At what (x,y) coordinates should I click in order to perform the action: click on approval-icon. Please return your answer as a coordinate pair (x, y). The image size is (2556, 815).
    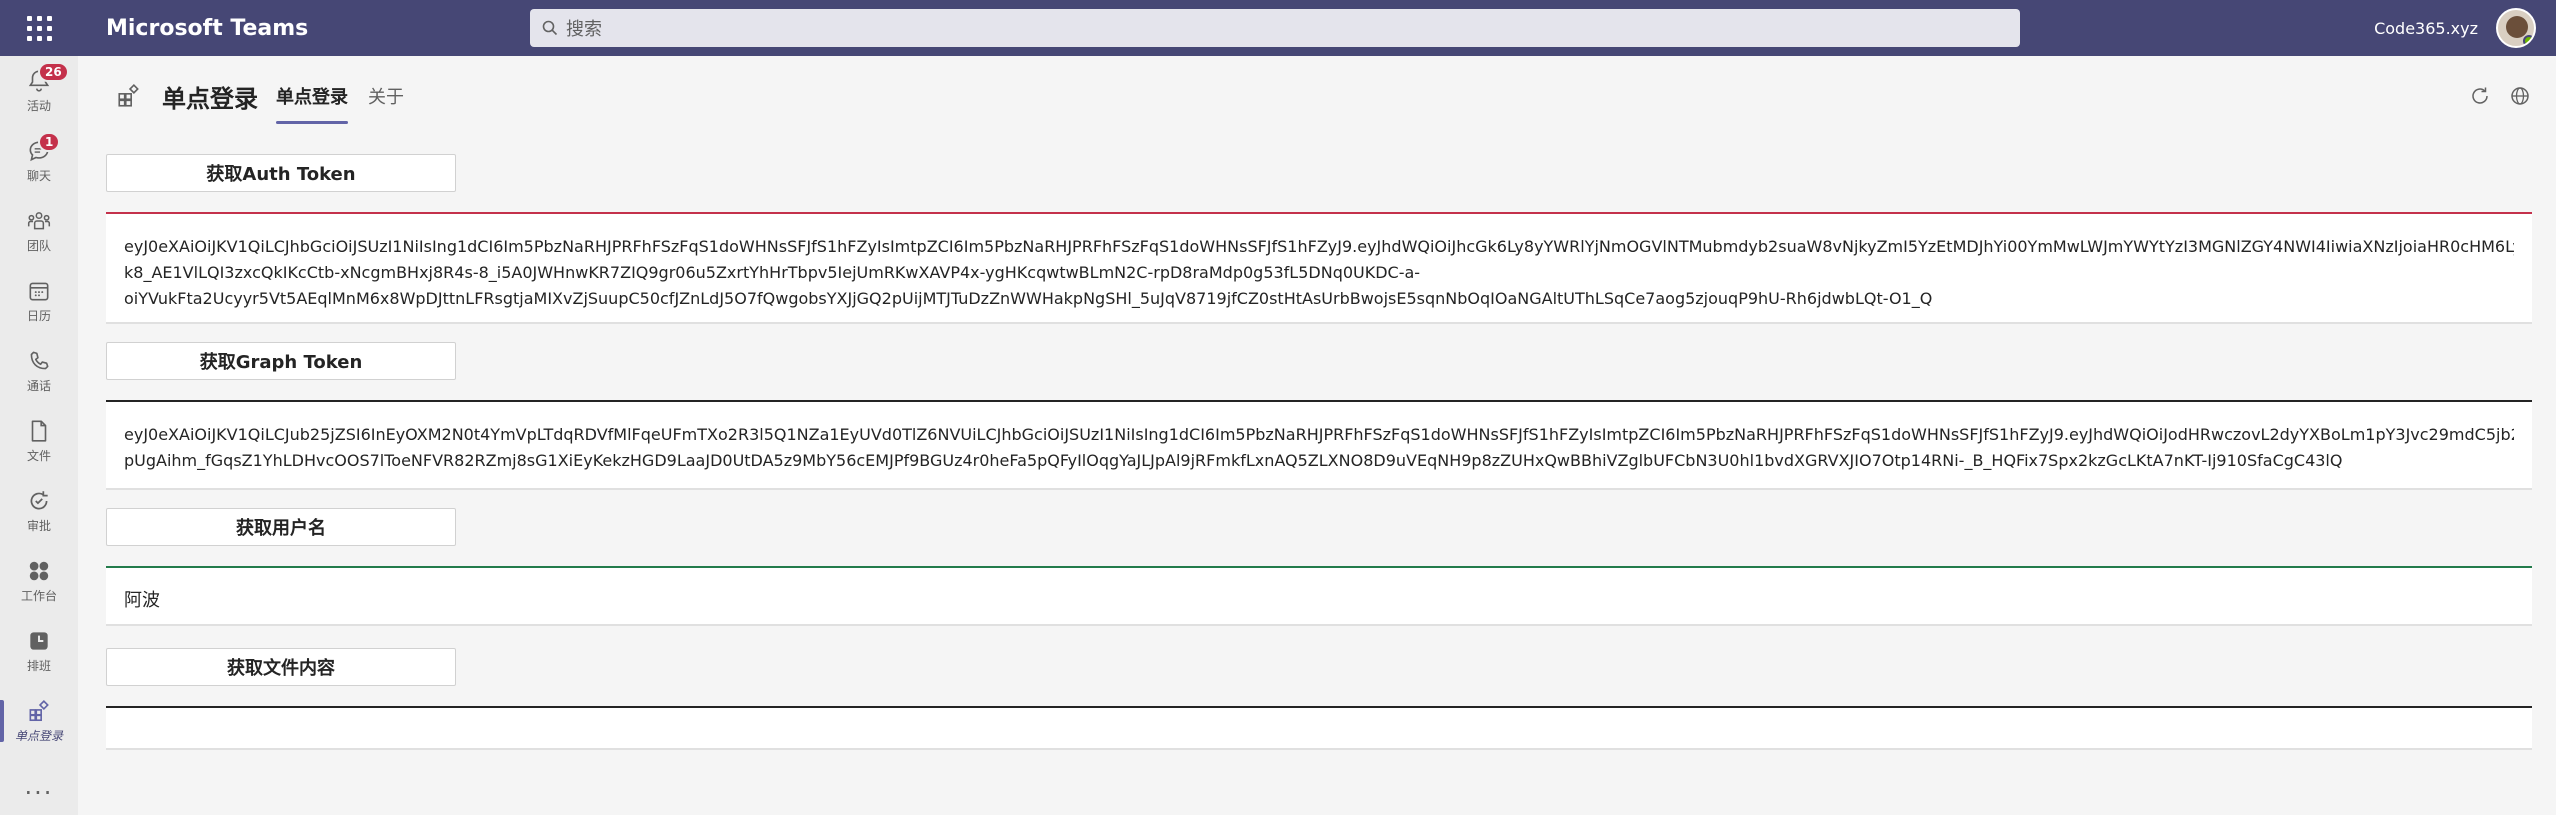
    Looking at the image, I should click on (39, 500).